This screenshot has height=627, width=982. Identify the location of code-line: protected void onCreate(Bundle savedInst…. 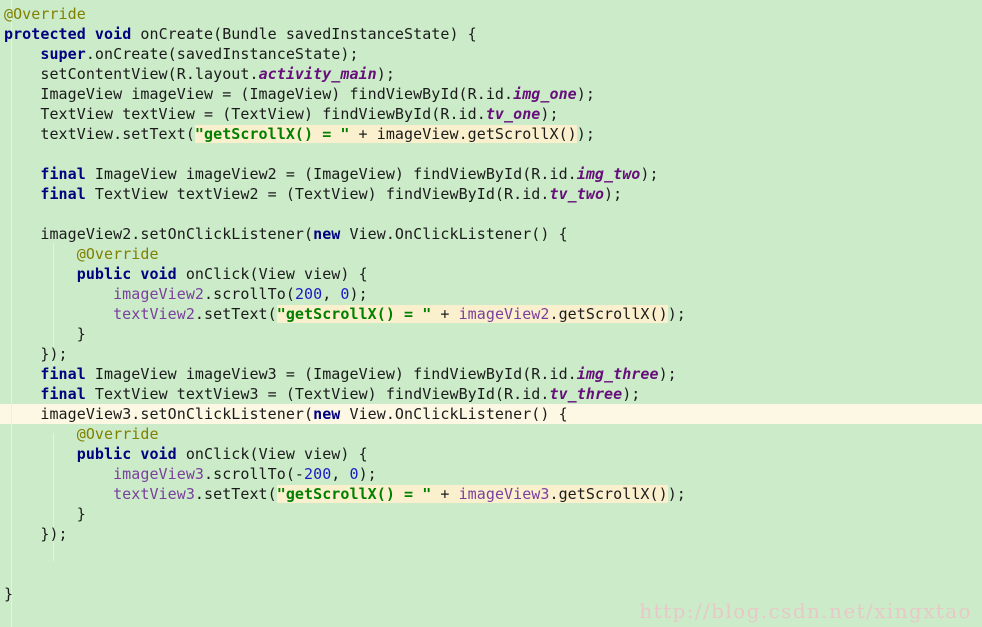
(491, 34).